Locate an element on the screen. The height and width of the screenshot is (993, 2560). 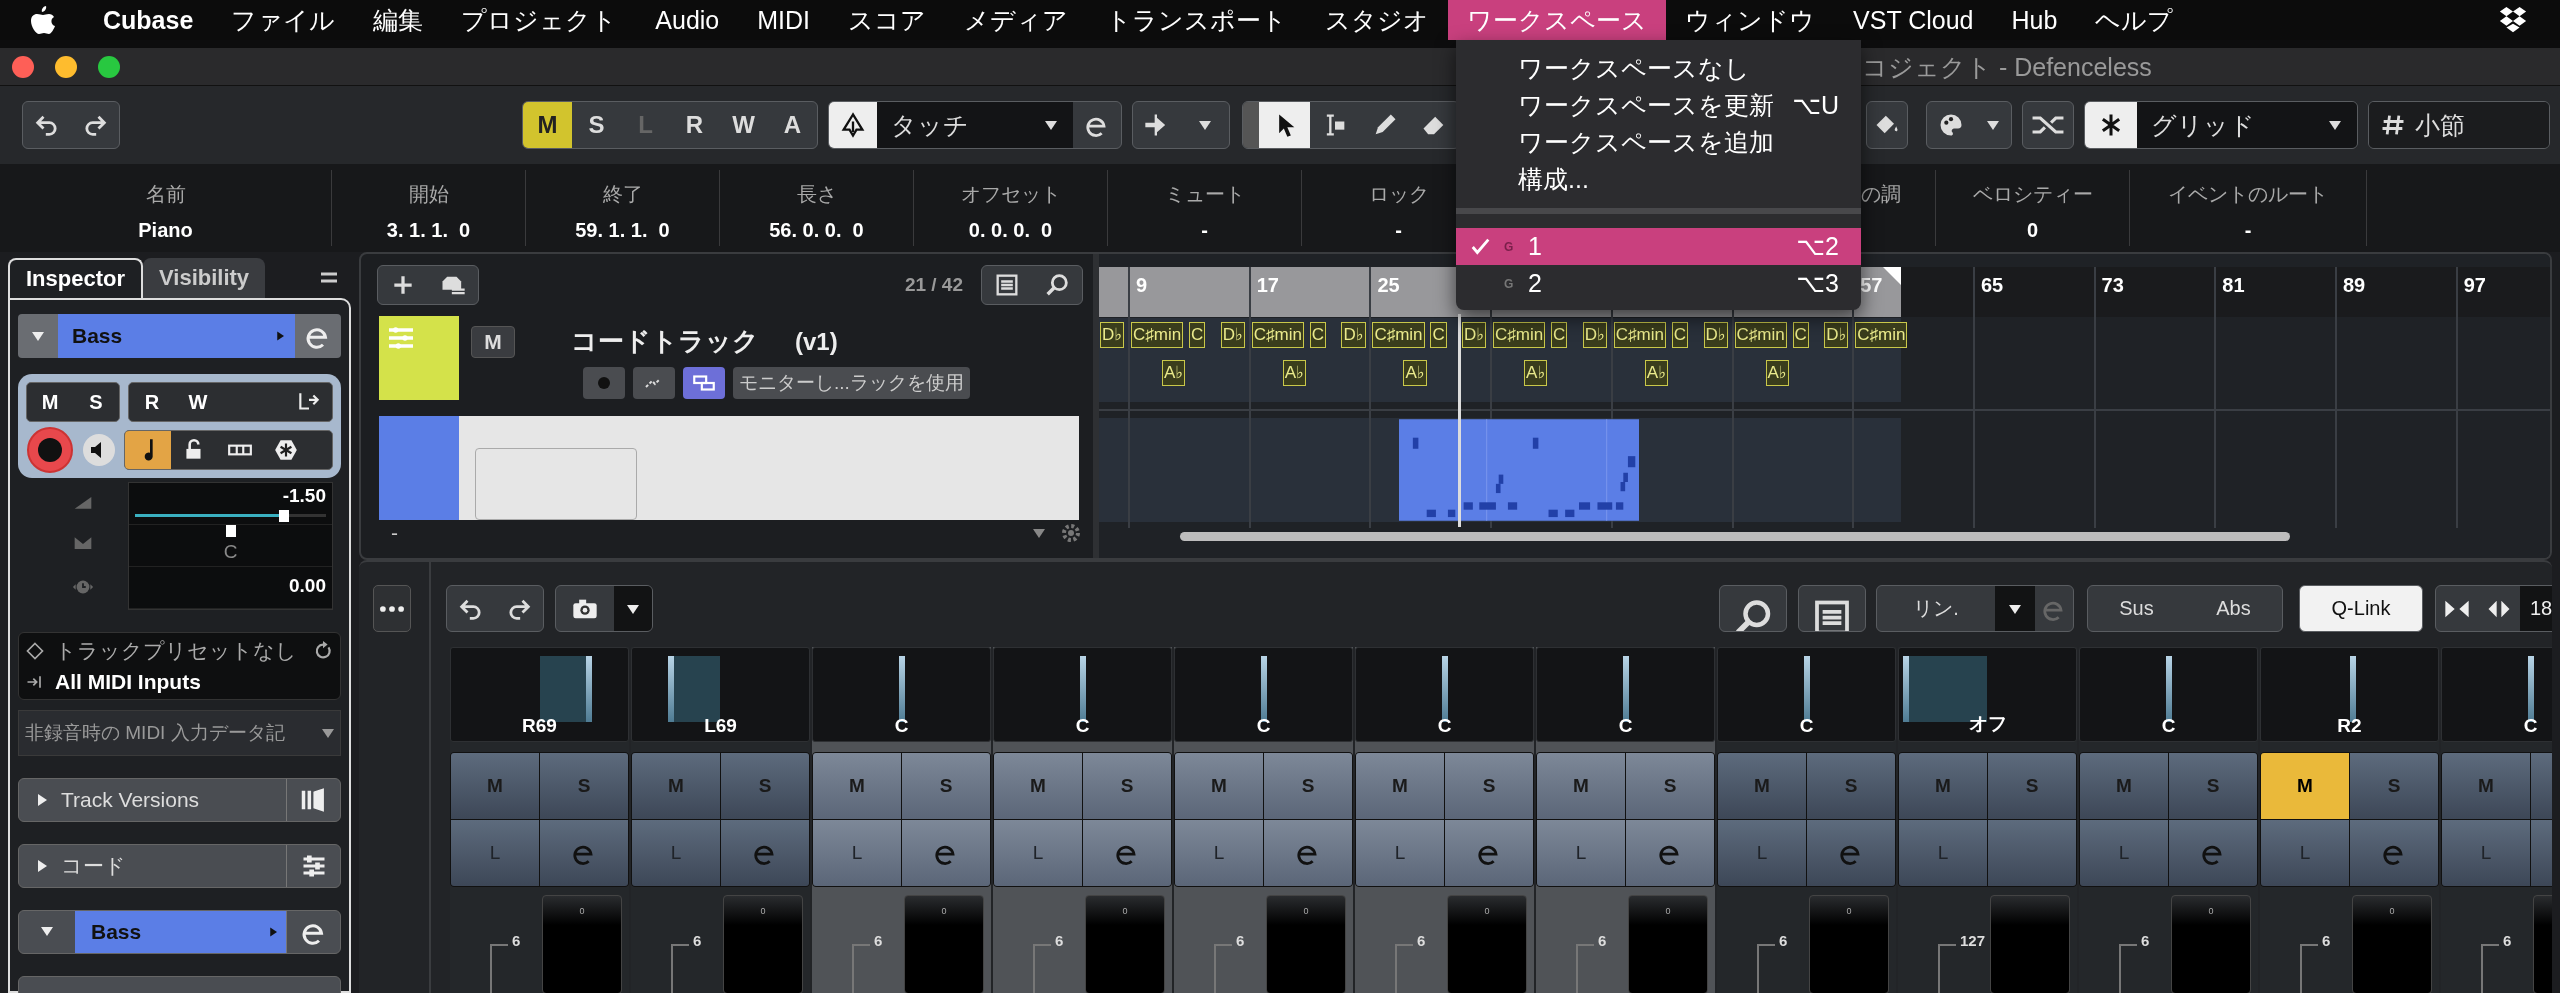
value-field: 18 is located at coordinates (2536, 608).